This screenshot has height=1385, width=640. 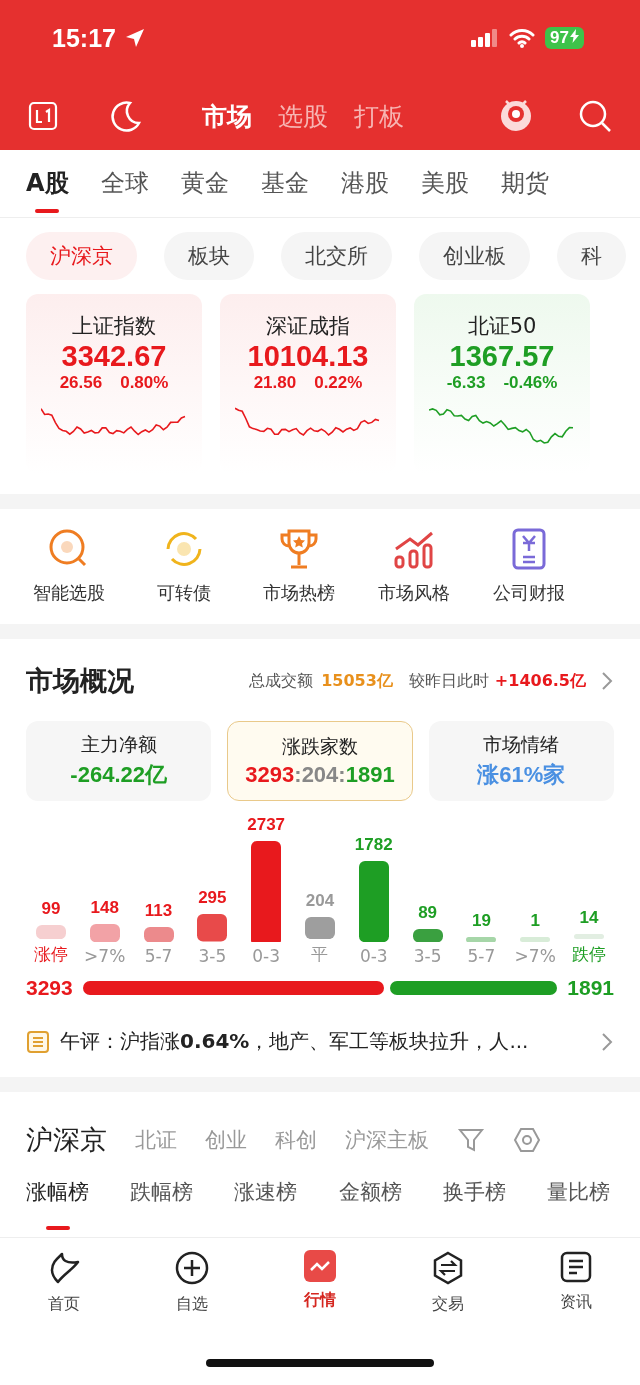 I want to click on shortcut-label: 公司财报, so click(x=528, y=593).